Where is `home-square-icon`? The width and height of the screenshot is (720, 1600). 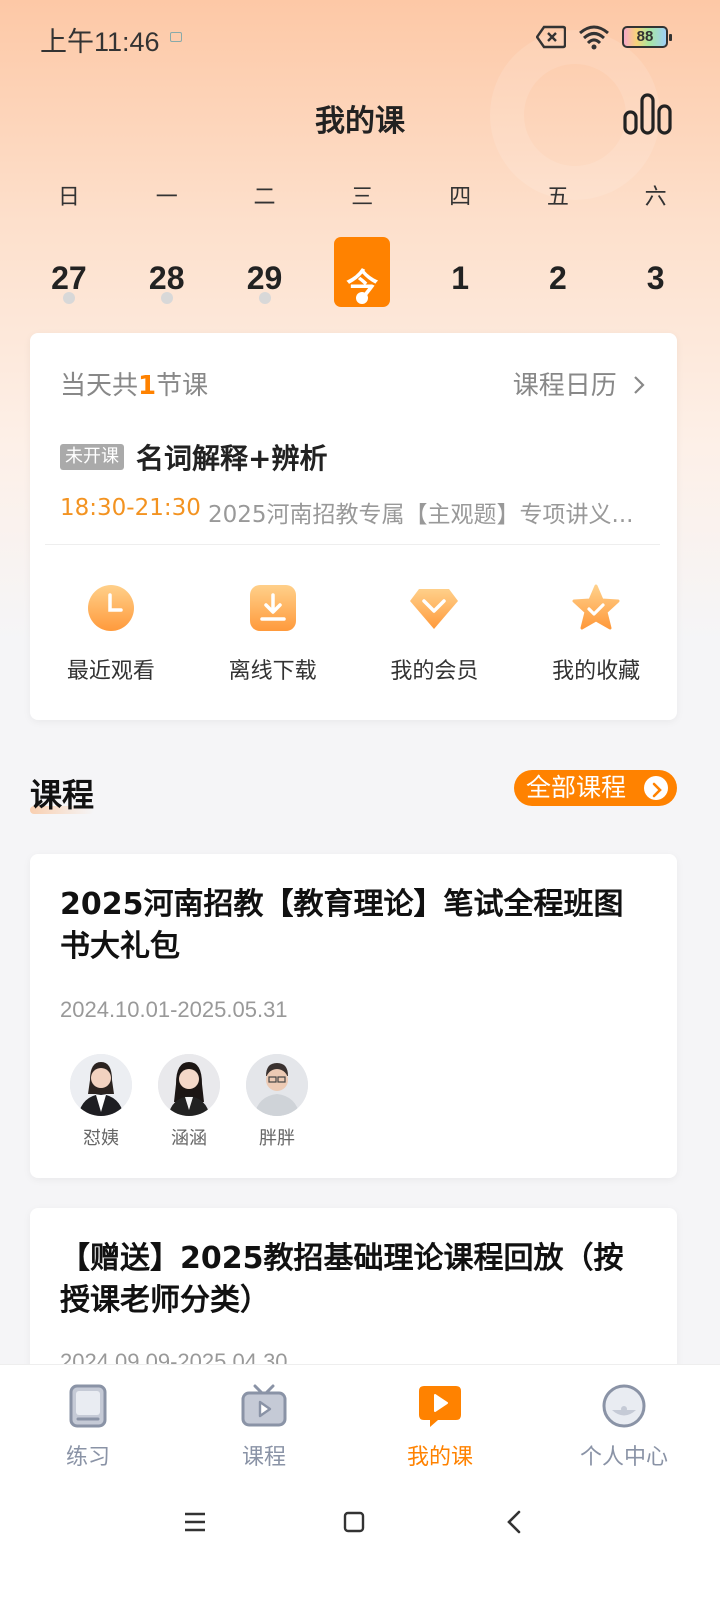 home-square-icon is located at coordinates (354, 1522).